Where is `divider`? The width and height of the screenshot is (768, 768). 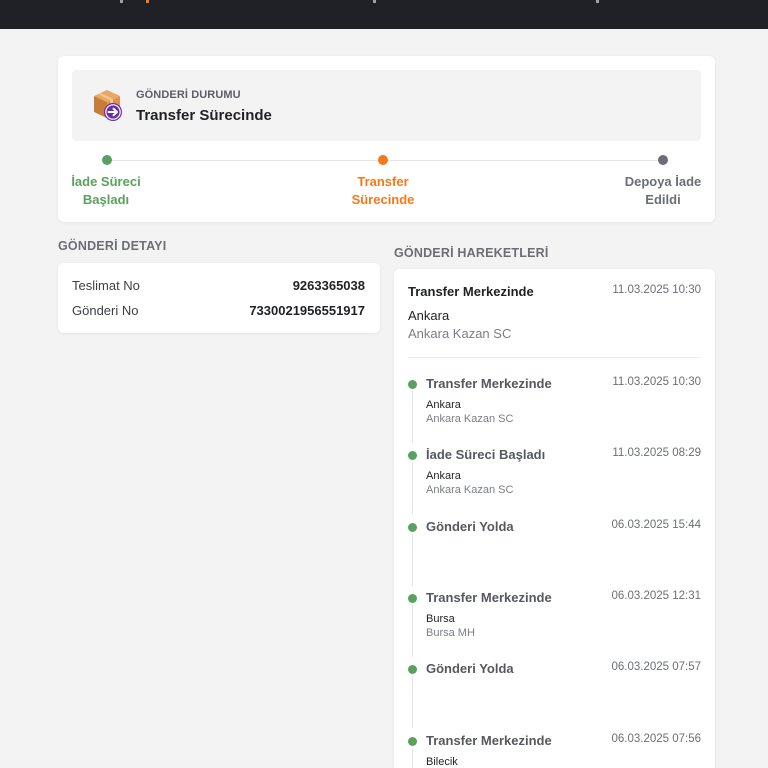 divider is located at coordinates (554, 357).